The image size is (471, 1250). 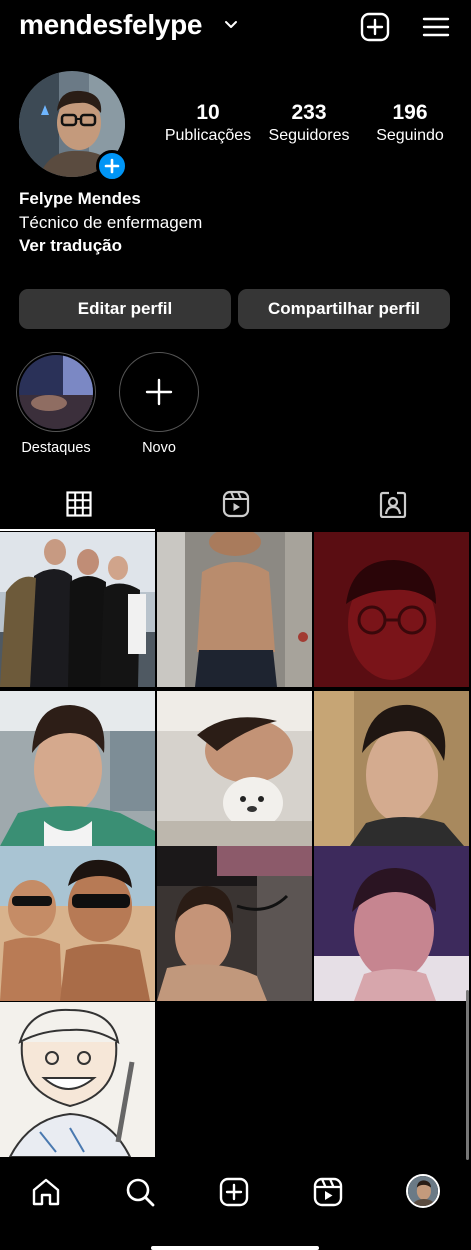 I want to click on home-indicator, so click(x=235, y=1248).